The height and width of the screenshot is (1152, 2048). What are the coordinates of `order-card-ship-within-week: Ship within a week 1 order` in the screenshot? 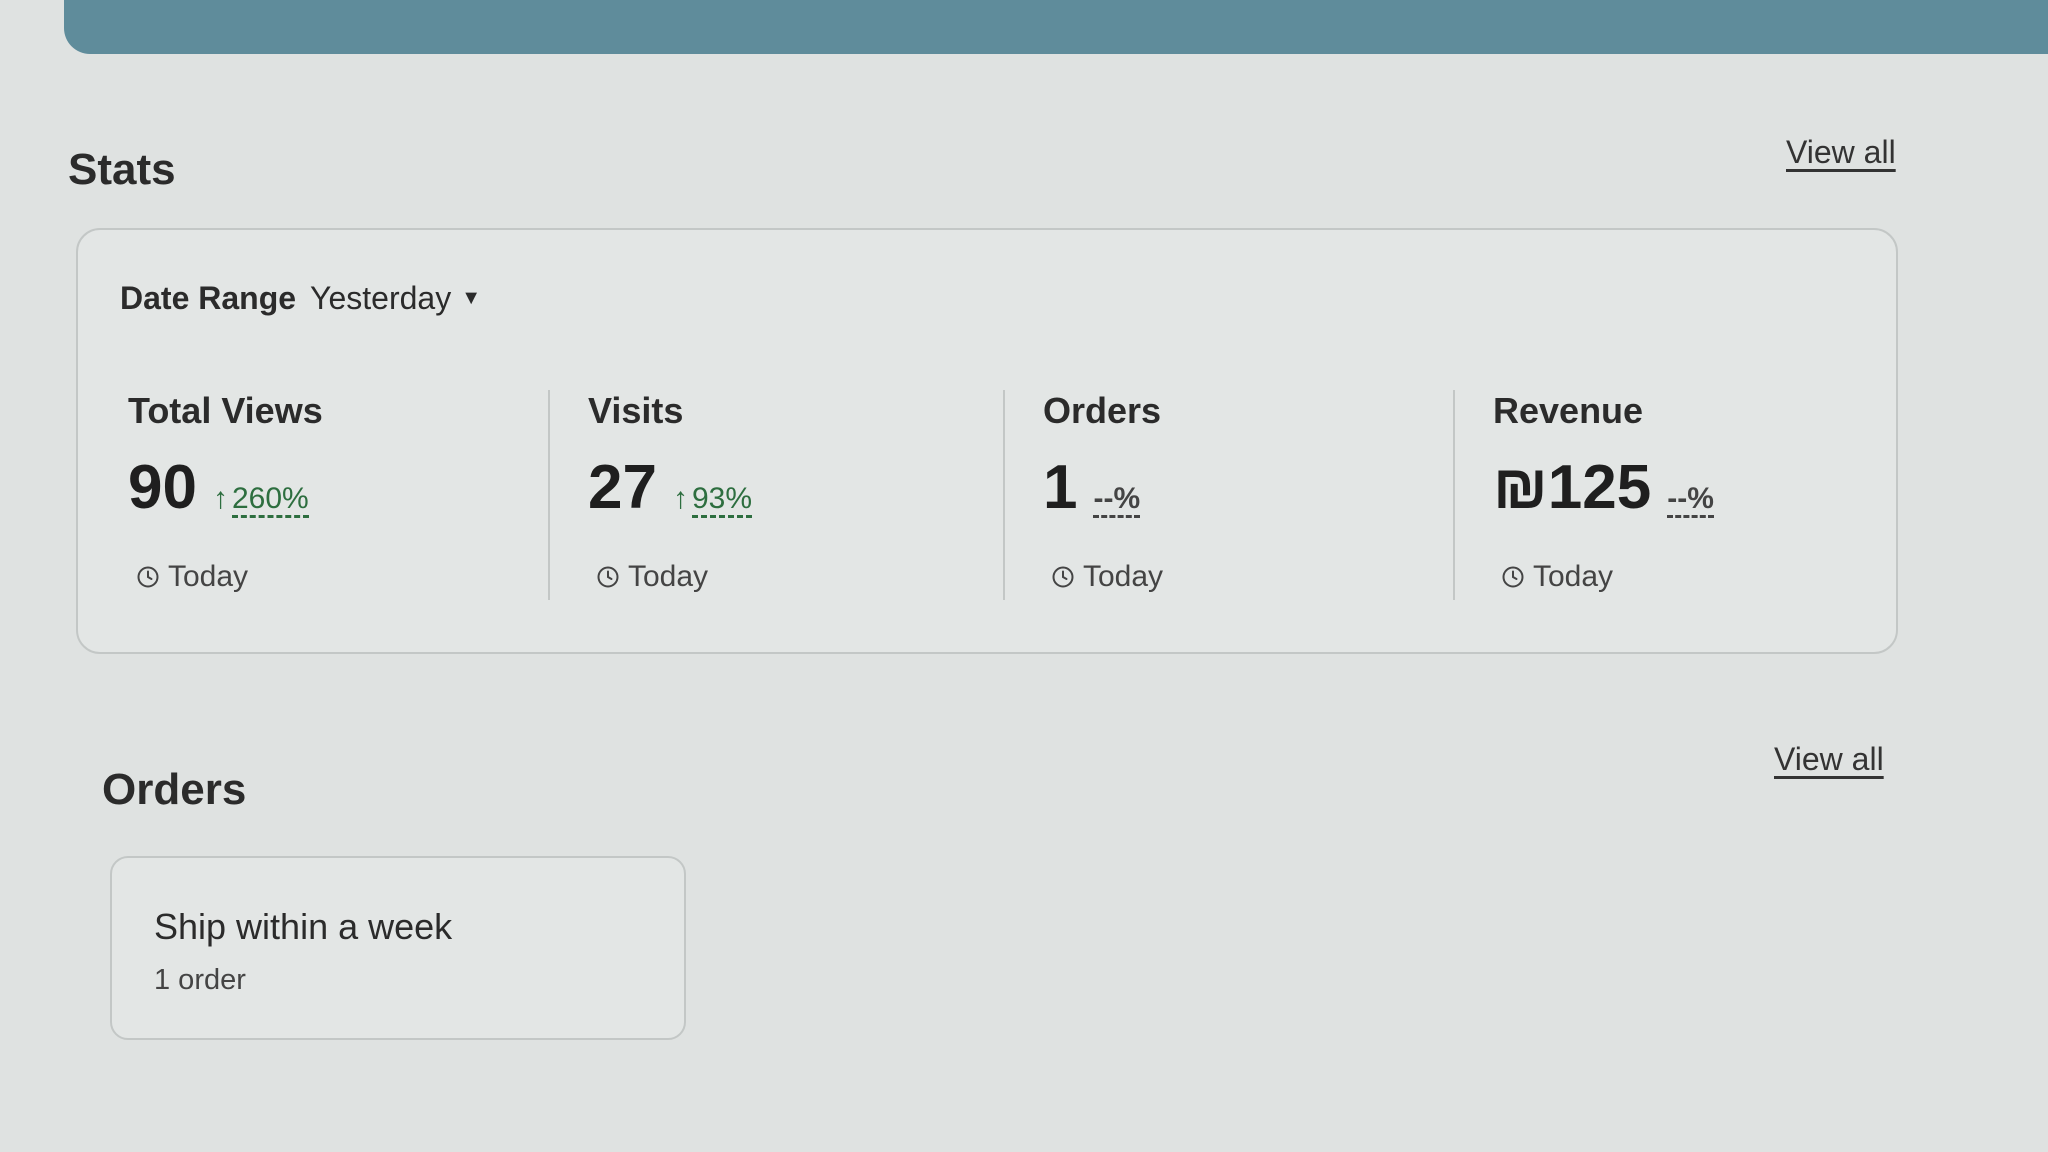 It's located at (398, 948).